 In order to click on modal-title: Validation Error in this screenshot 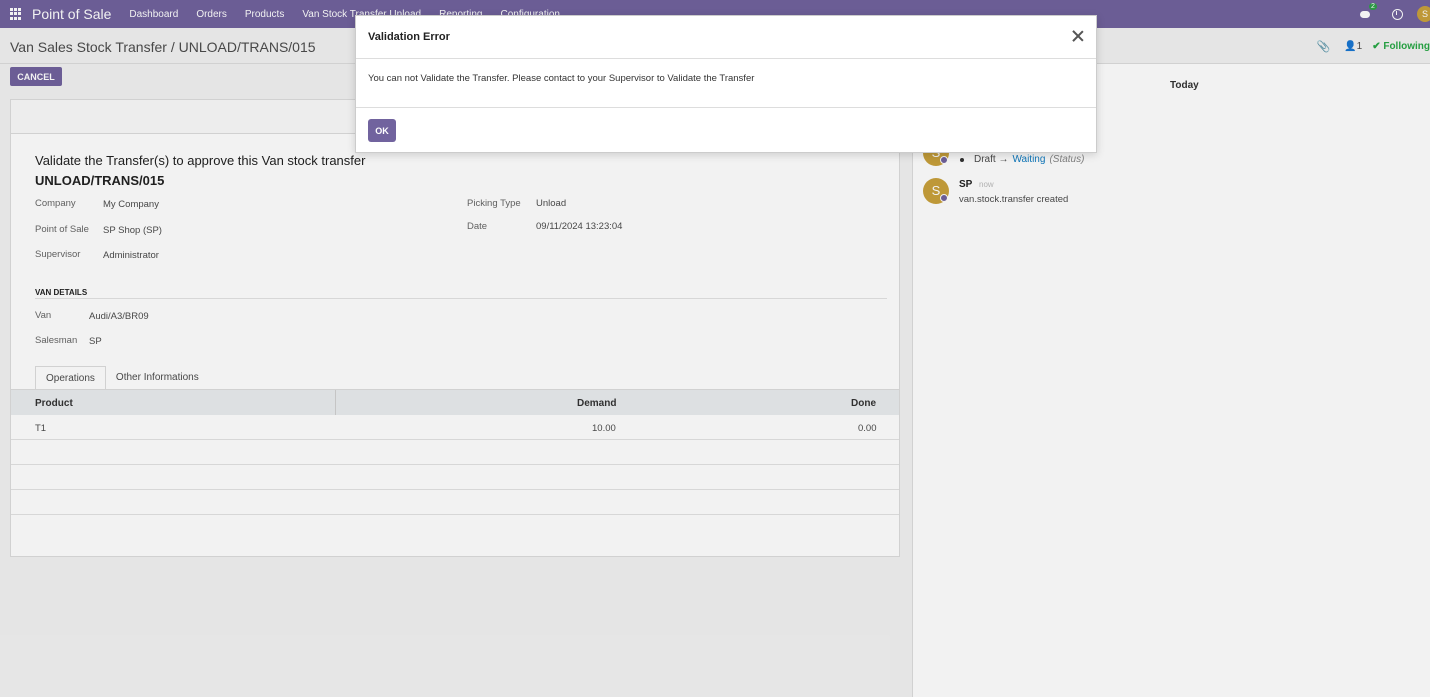, I will do `click(409, 37)`.